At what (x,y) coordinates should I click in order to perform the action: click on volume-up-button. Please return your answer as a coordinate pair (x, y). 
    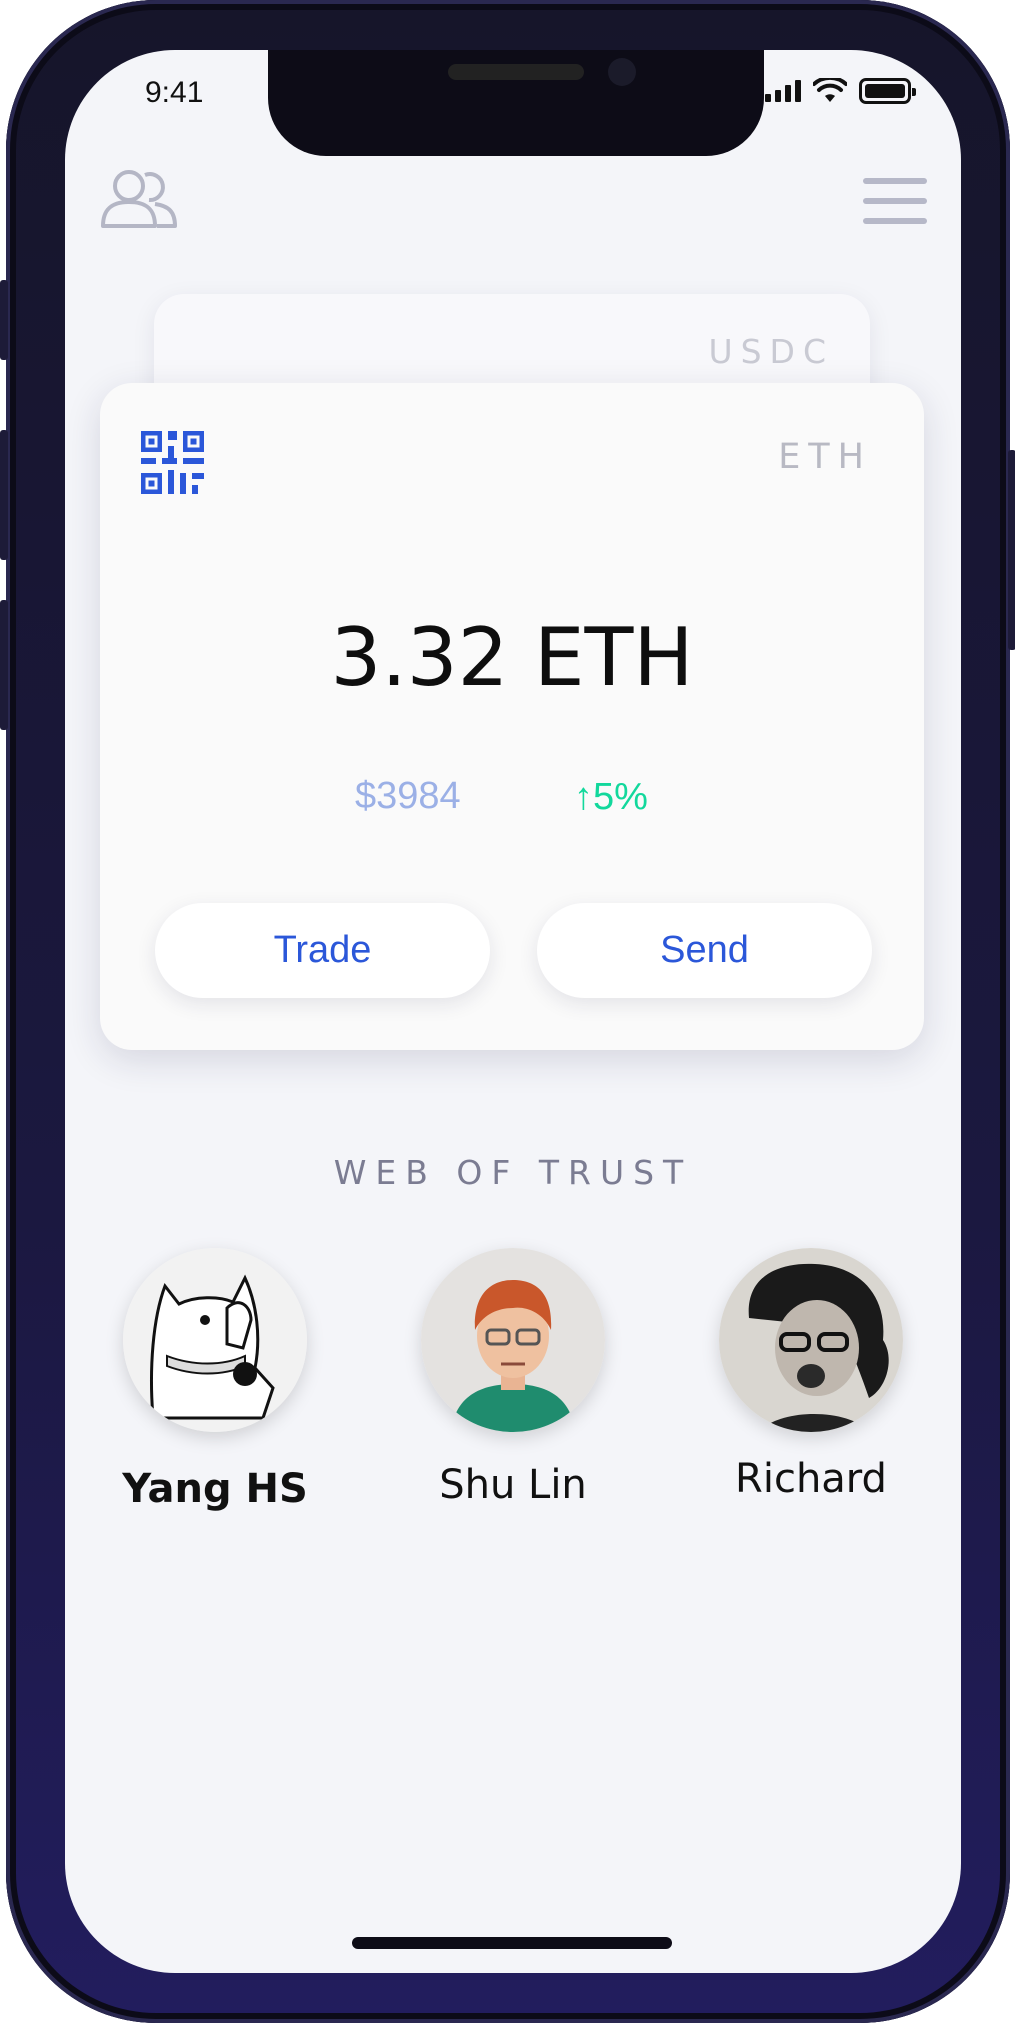
    Looking at the image, I should click on (4, 495).